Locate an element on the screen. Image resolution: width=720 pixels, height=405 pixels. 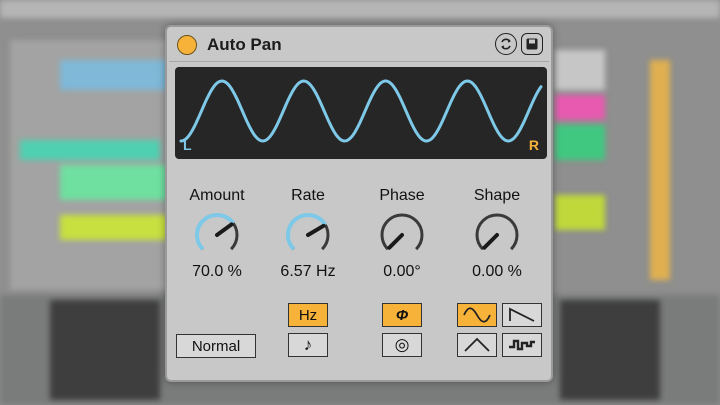
rate-label: Rate is located at coordinates (308, 195).